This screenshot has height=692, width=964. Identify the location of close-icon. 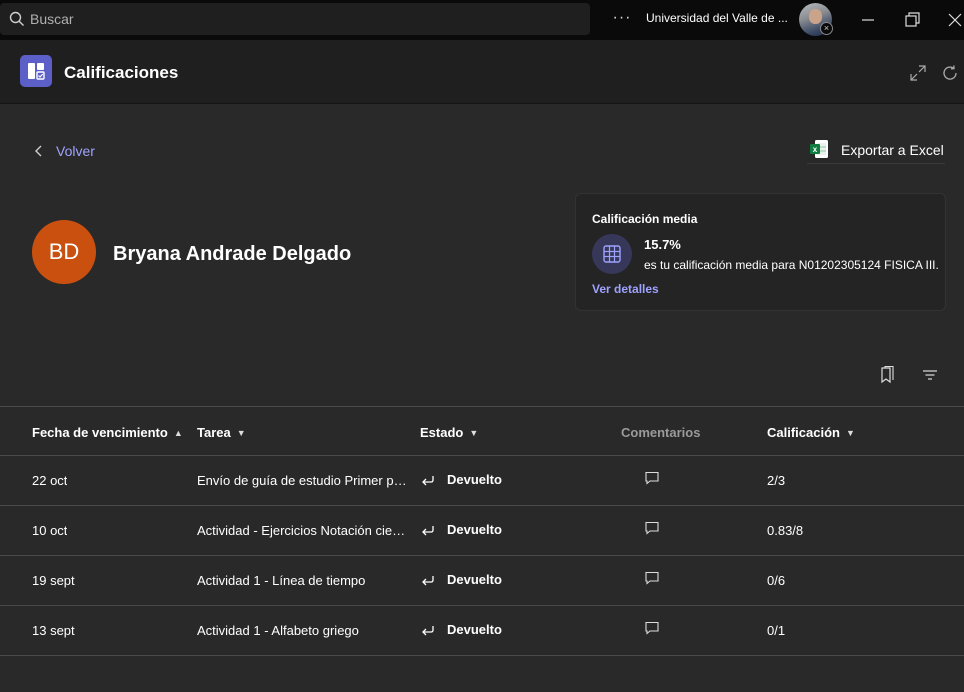
(954, 20).